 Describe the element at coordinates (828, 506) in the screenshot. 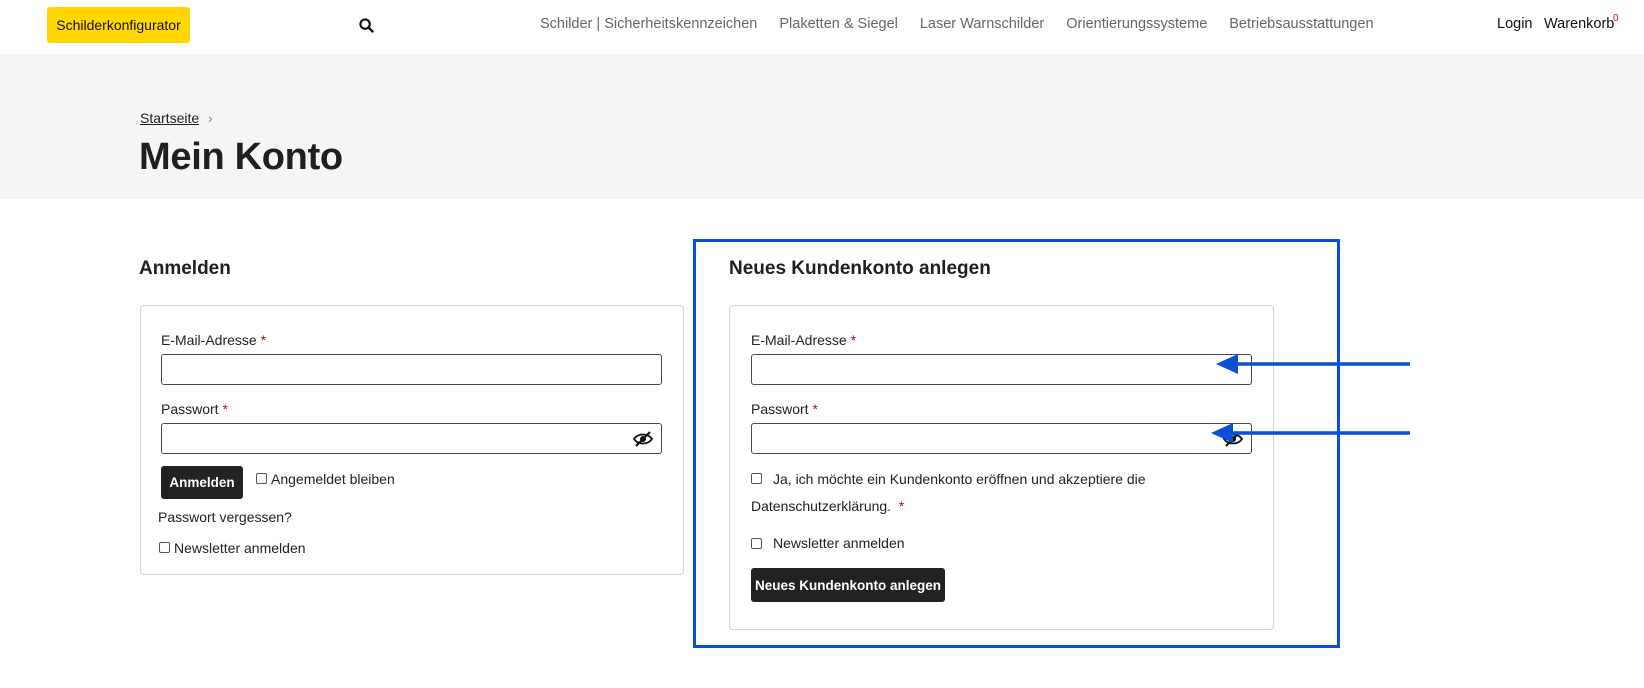

I see `privacy-consent-label-line2: Datenschutzerklärung. *` at that location.